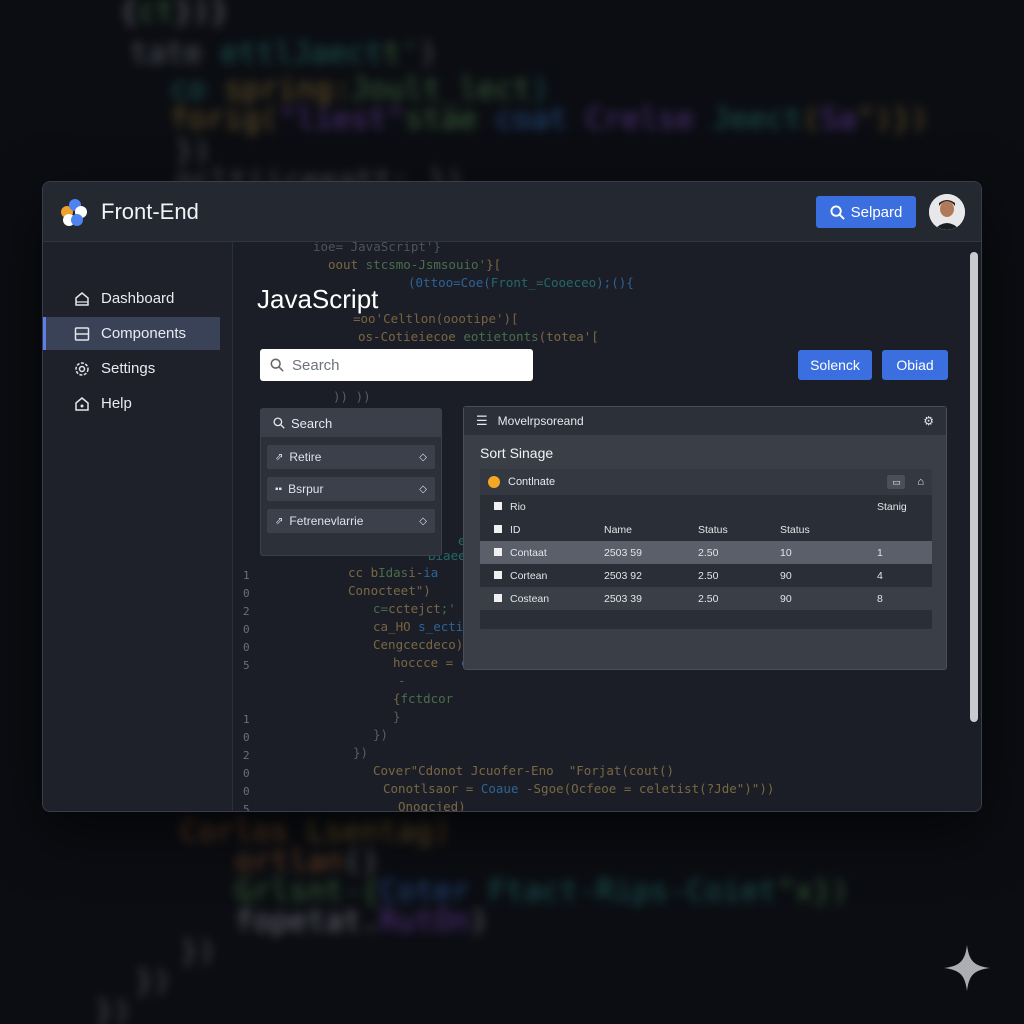  I want to click on column-header: Stanig, so click(904, 506).